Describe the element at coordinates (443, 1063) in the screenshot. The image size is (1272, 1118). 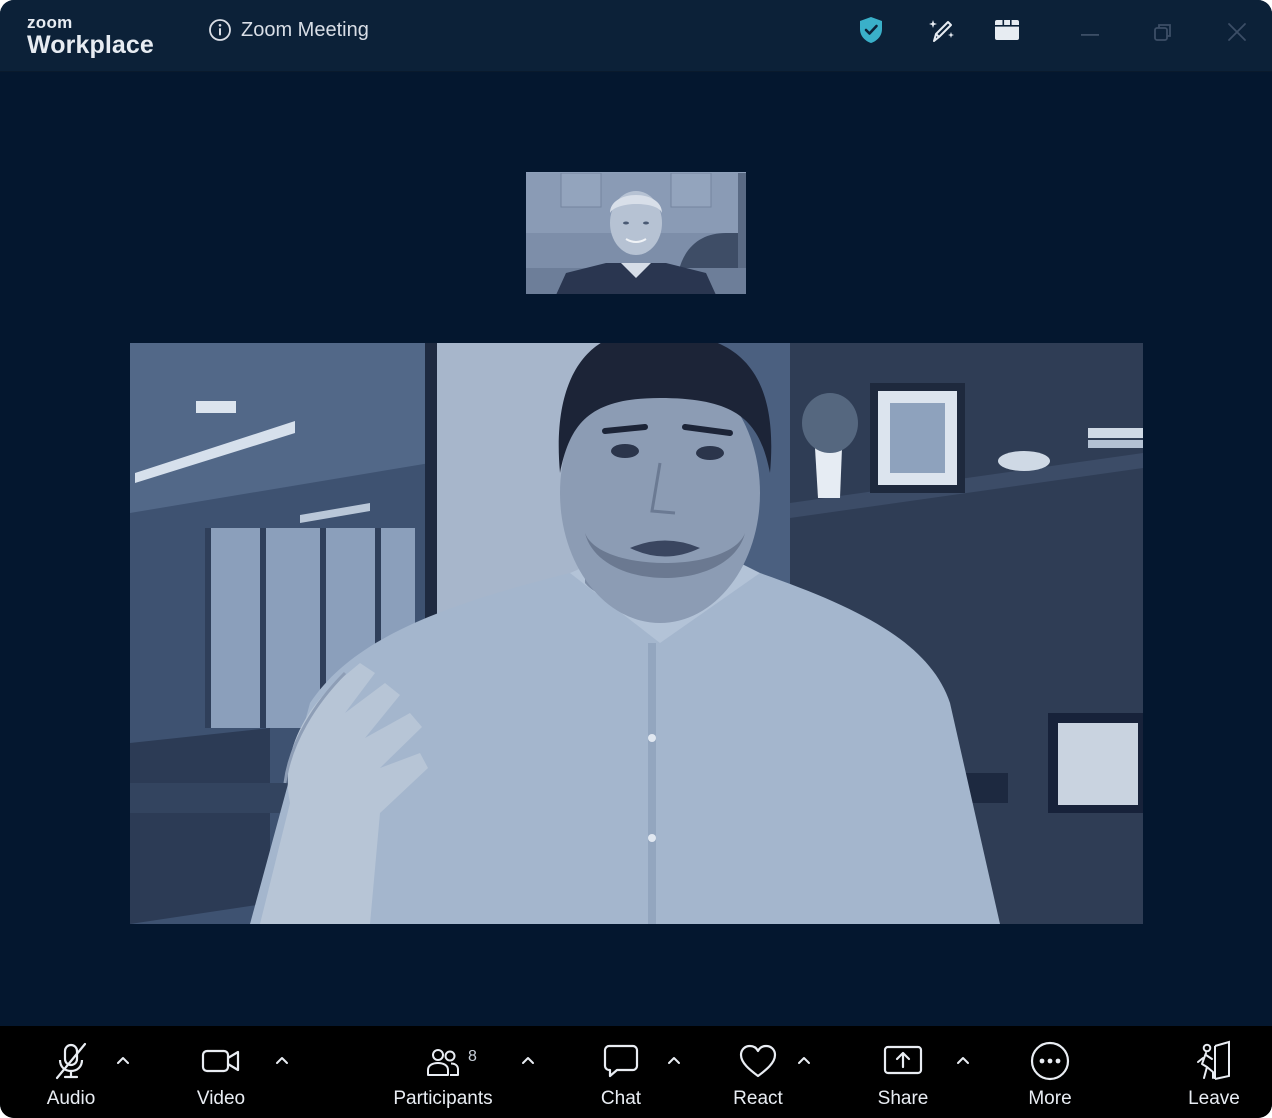
I see `people-icon` at that location.